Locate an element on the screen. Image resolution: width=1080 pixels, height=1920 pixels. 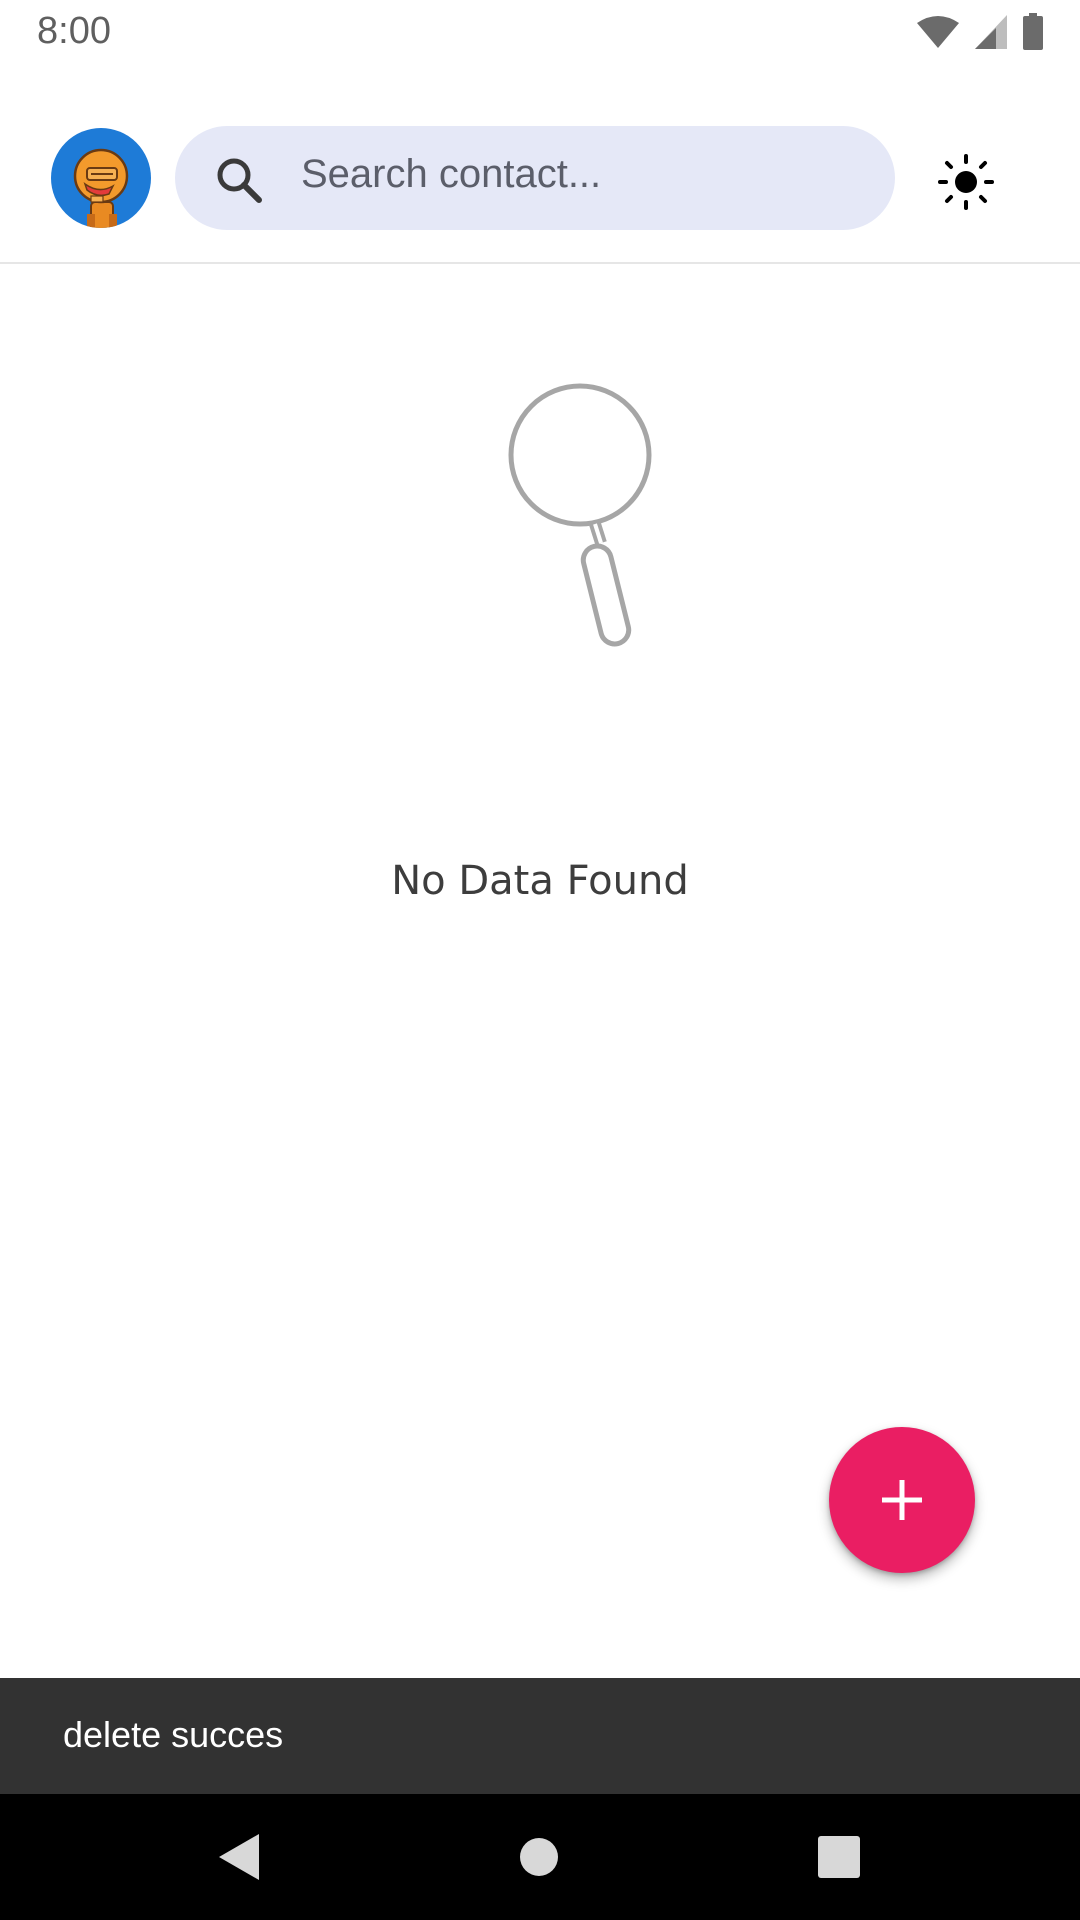
plus-icon is located at coordinates (902, 1500).